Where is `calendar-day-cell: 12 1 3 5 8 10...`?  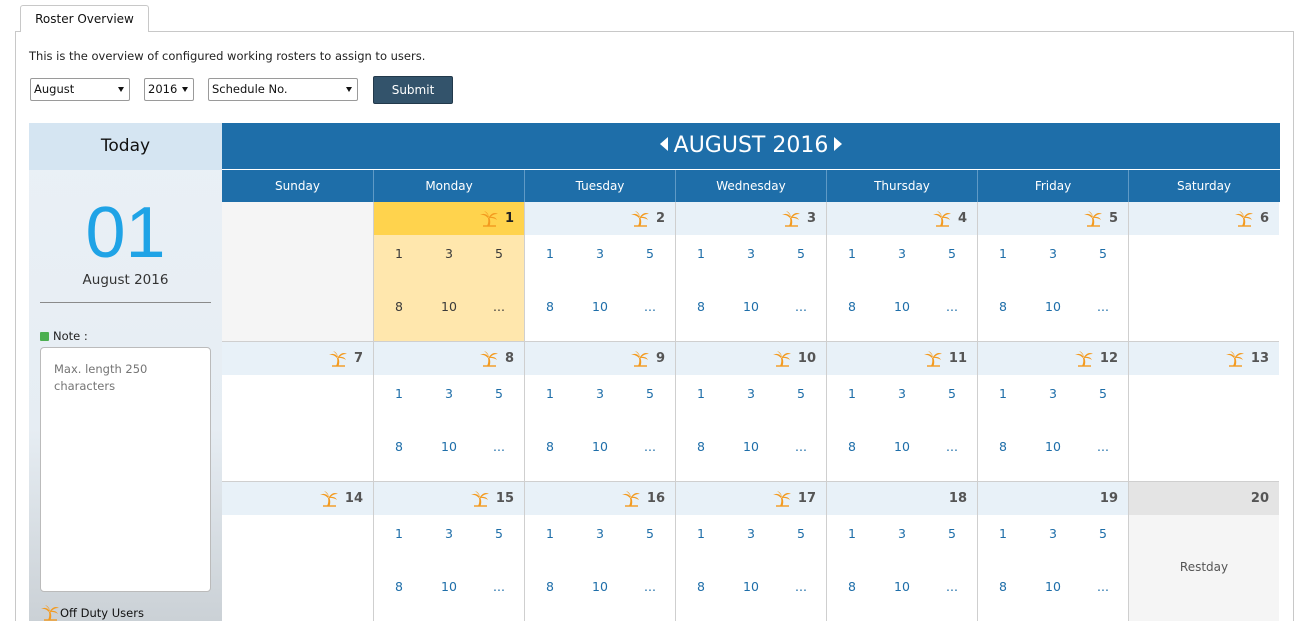
calendar-day-cell: 12 1 3 5 8 10... is located at coordinates (1052, 412).